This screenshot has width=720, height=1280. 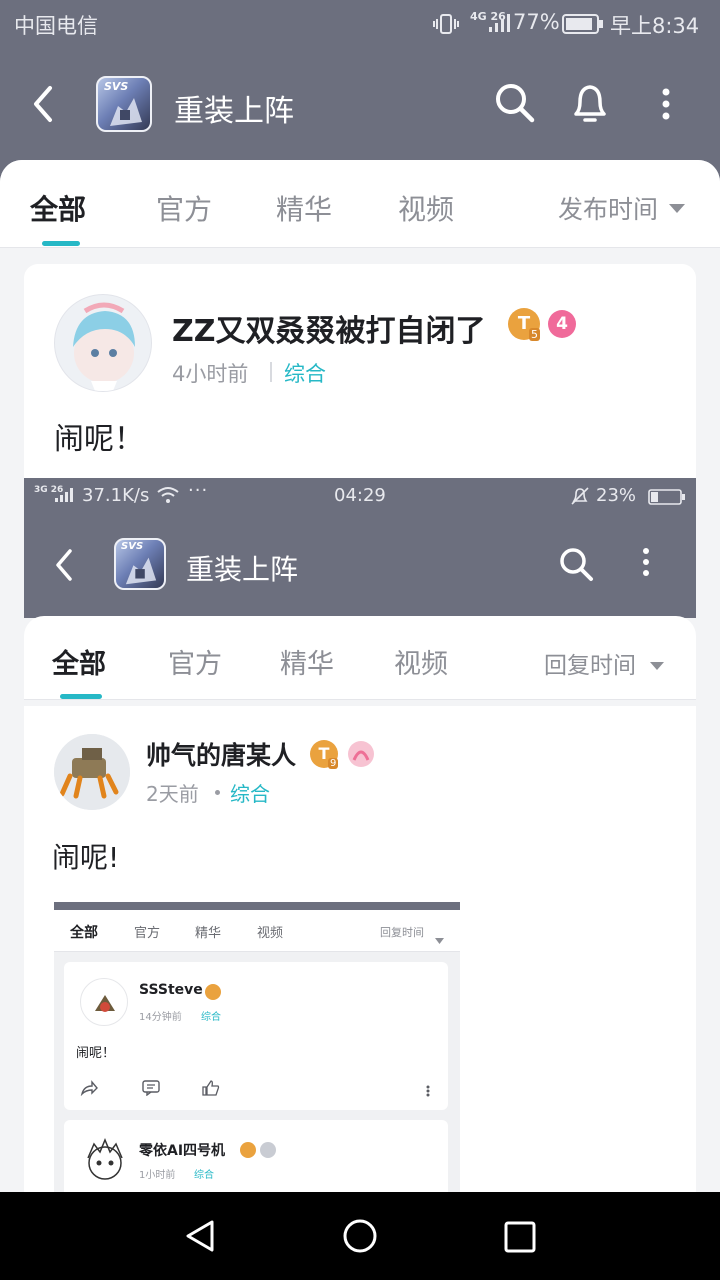 What do you see at coordinates (198, 490) in the screenshot?
I see `embedded-more-dots-icon: ···` at bounding box center [198, 490].